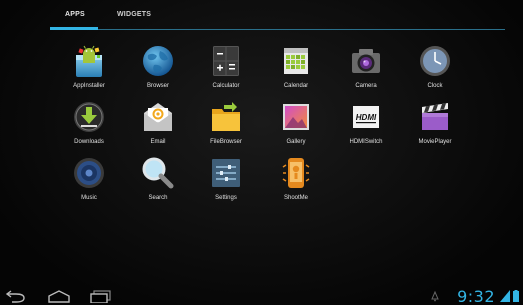  Describe the element at coordinates (226, 198) in the screenshot. I see `app-label: Settings` at that location.